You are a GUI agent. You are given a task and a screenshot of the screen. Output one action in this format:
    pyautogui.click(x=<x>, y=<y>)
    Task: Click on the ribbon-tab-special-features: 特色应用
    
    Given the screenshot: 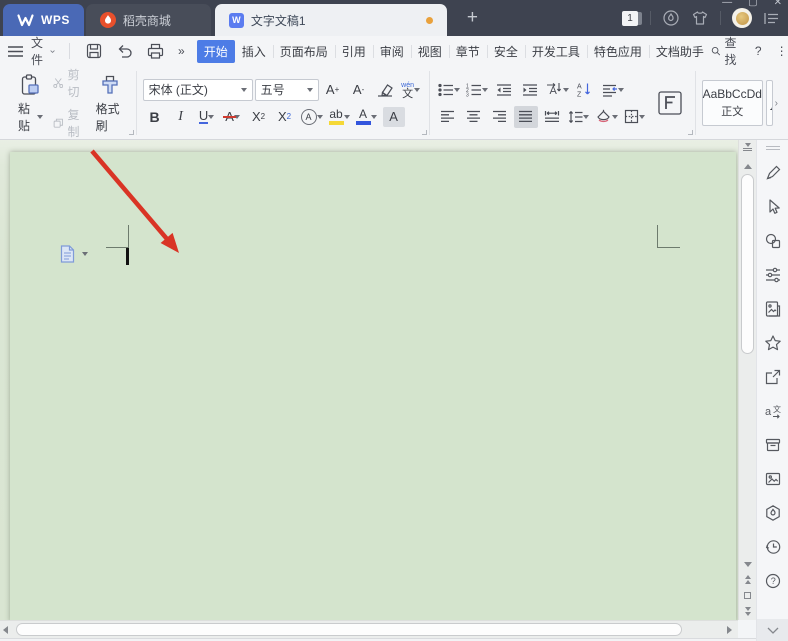 What is the action you would take?
    pyautogui.click(x=617, y=51)
    